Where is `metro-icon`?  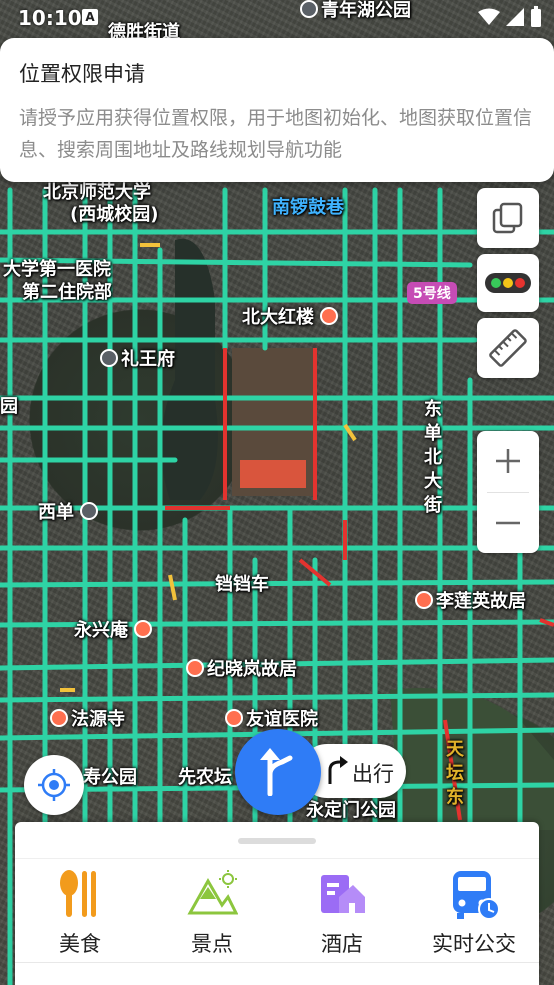 metro-icon is located at coordinates (89, 511).